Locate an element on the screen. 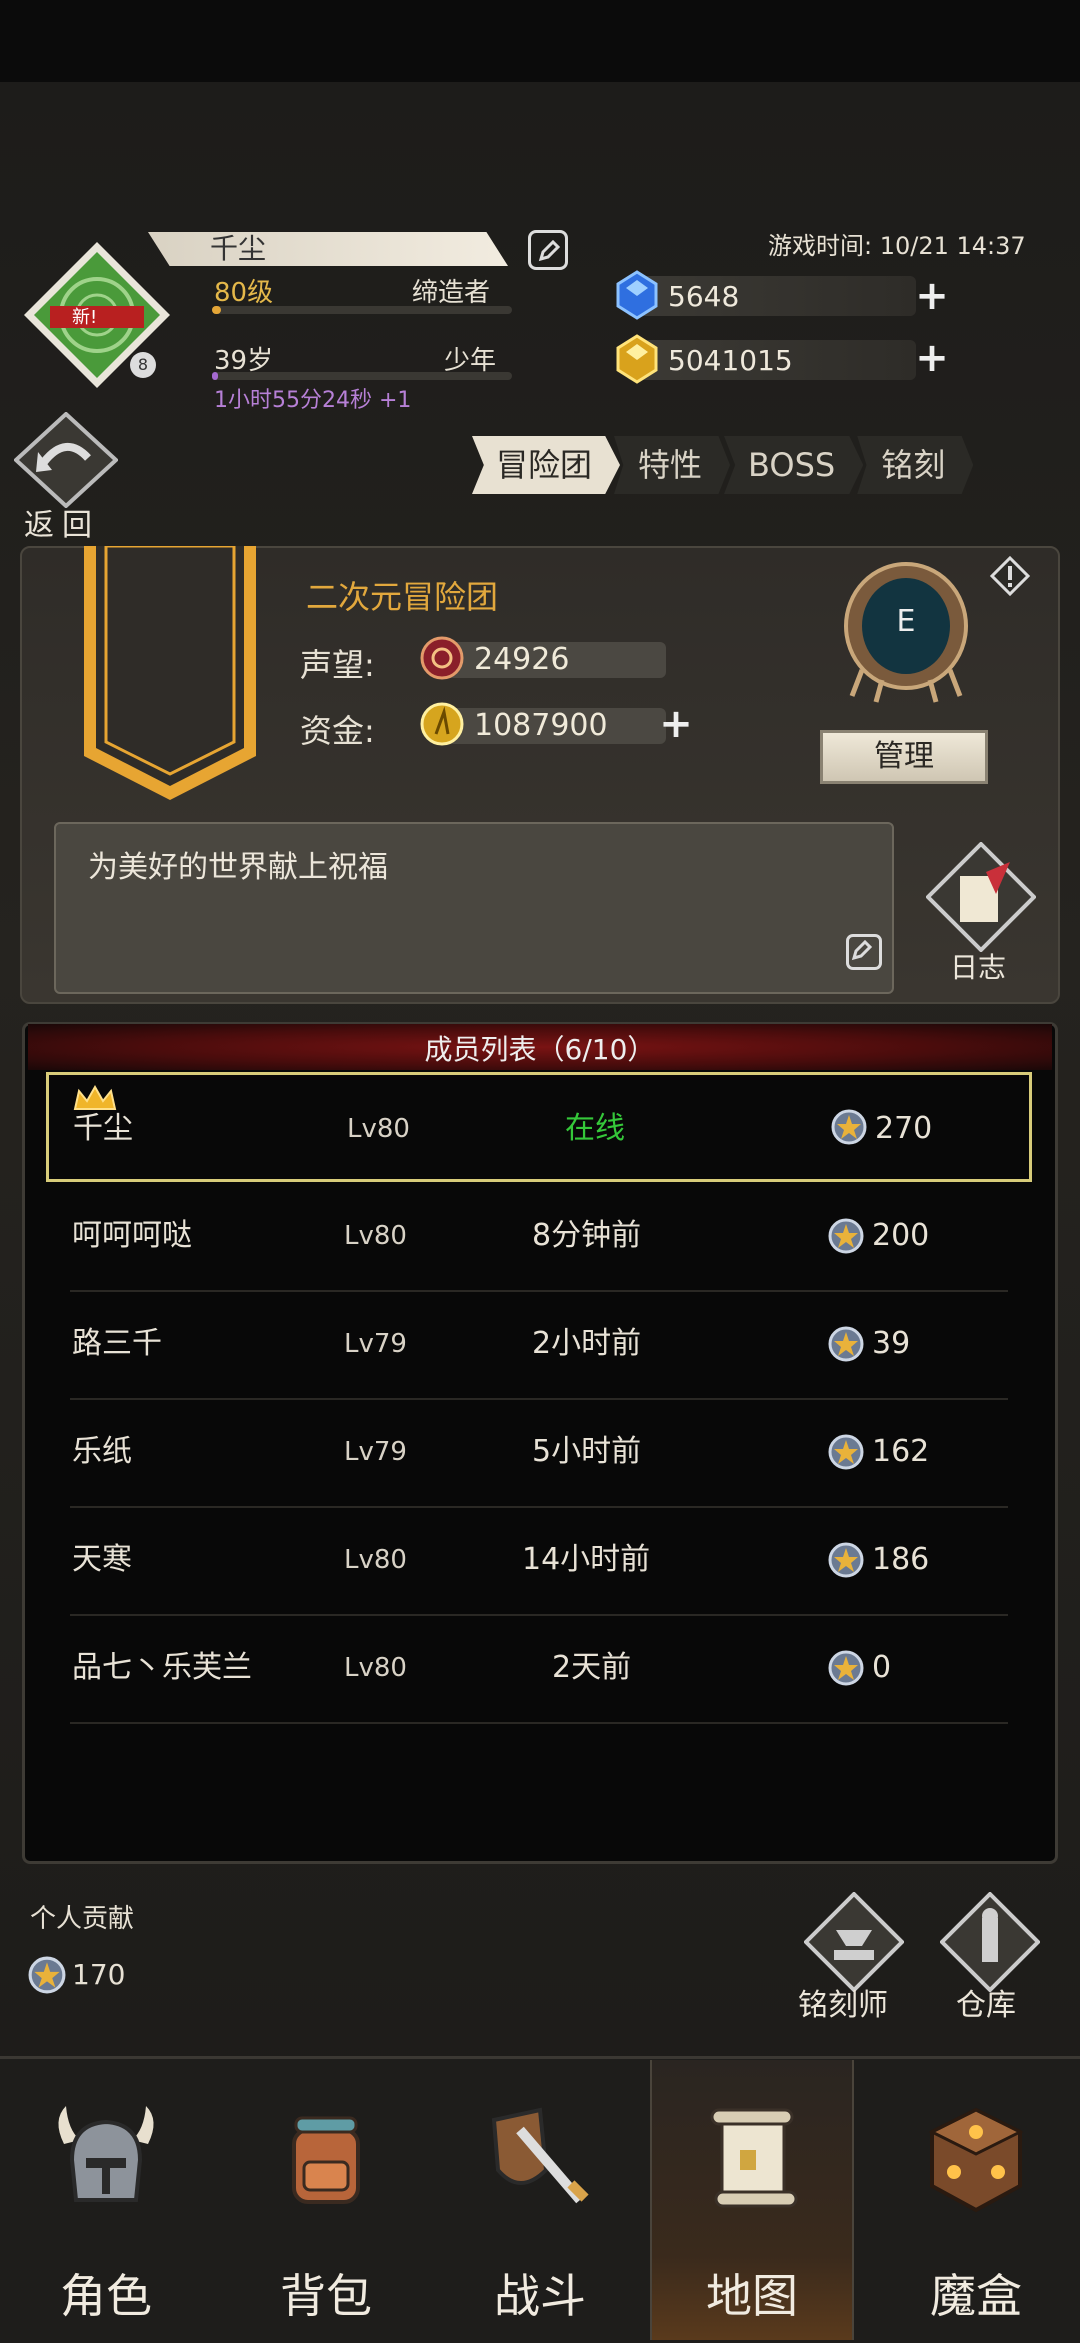  log-label: 日志 is located at coordinates (978, 967).